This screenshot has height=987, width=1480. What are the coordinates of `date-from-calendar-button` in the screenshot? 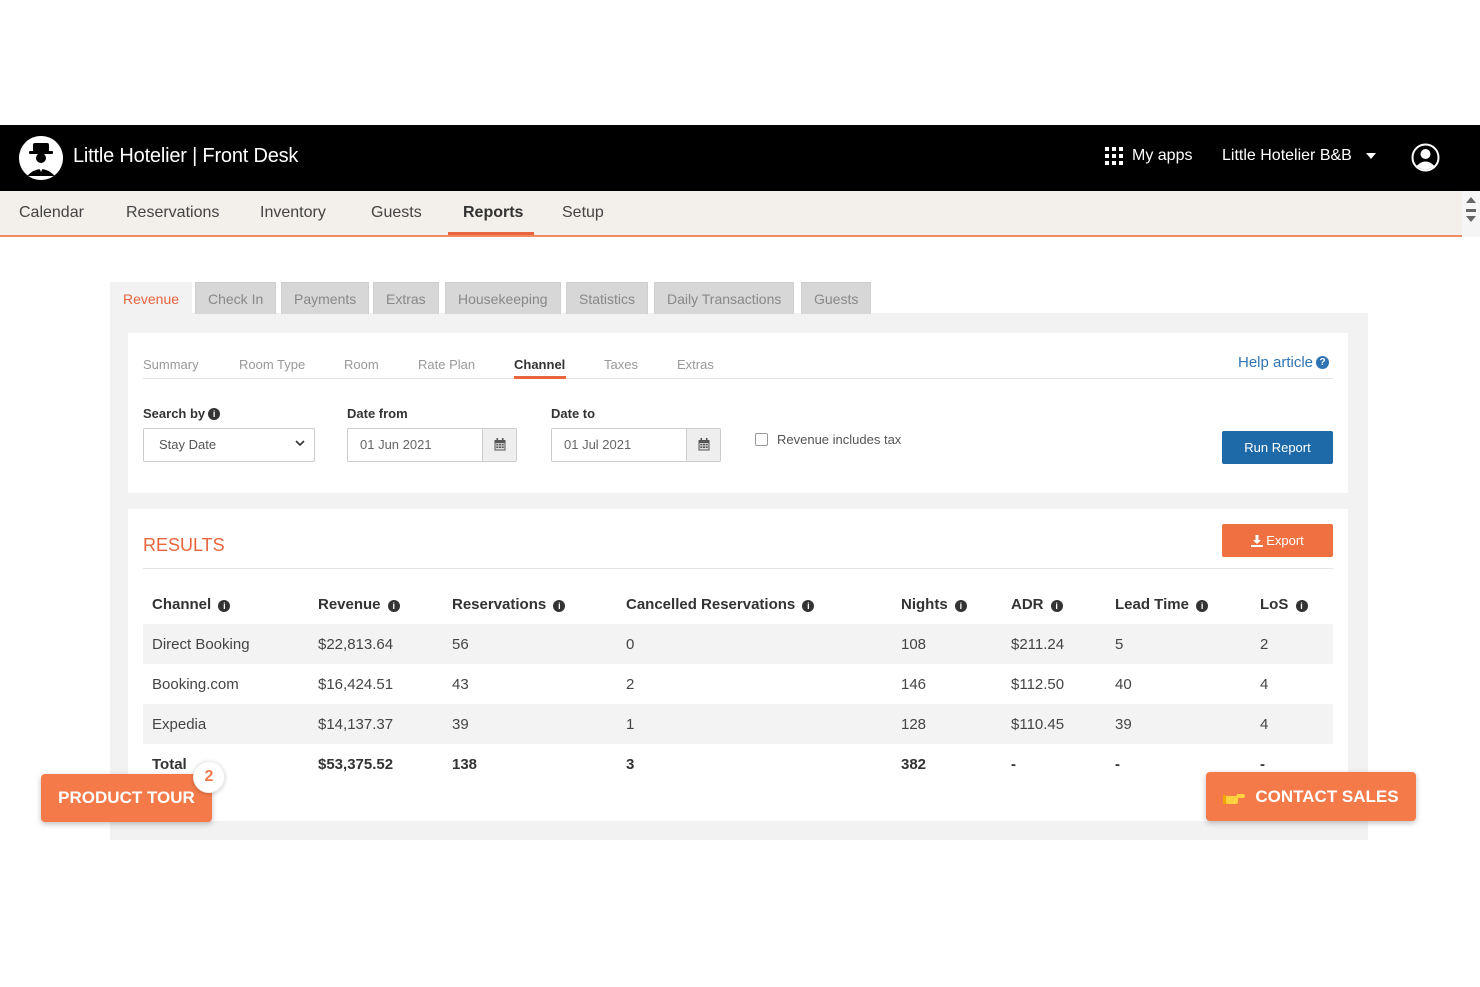 It's located at (499, 445).